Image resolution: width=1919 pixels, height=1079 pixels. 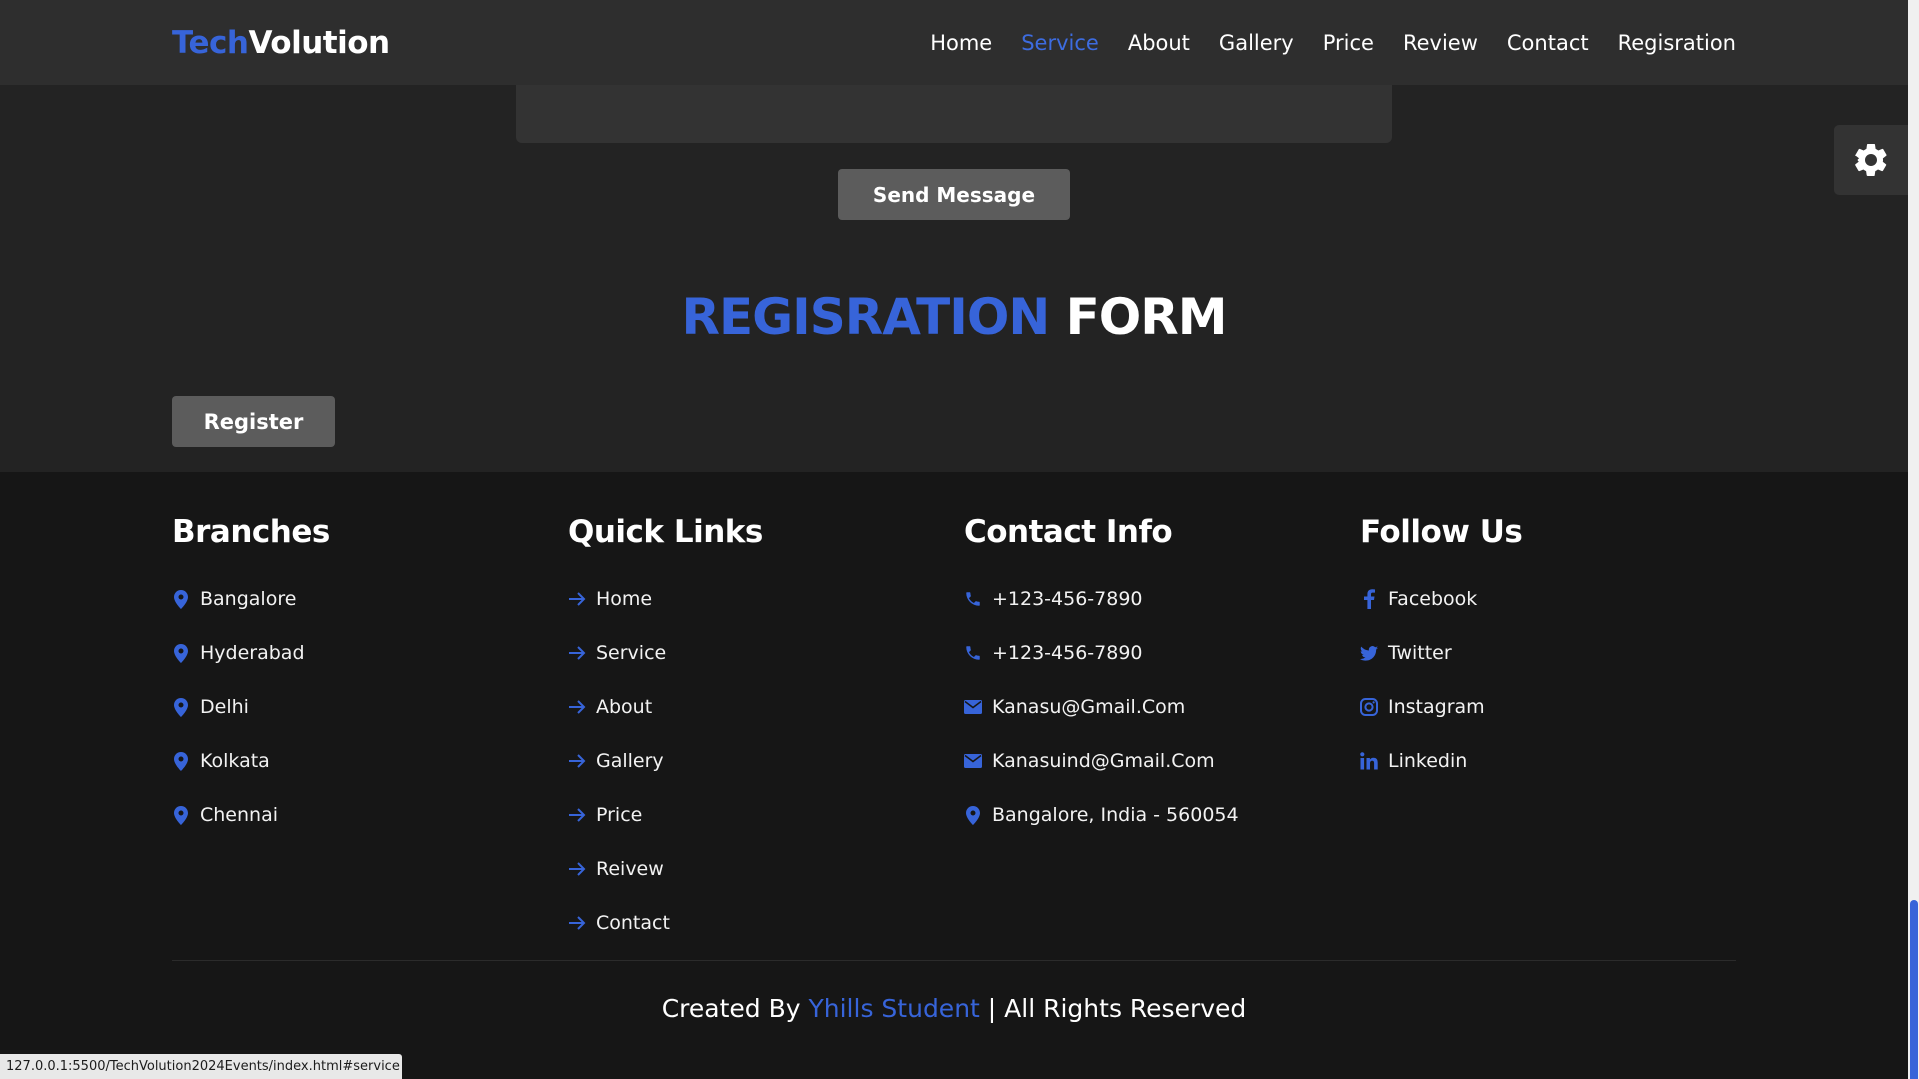 What do you see at coordinates (1428, 761) in the screenshot?
I see `social-label: Linkedin` at bounding box center [1428, 761].